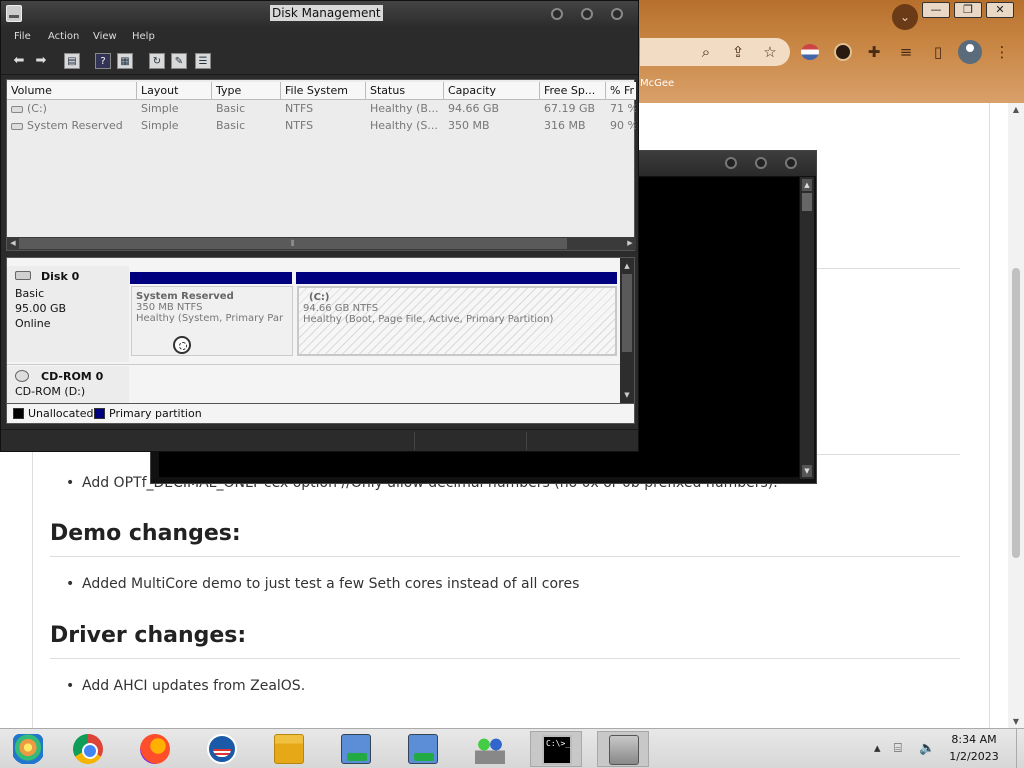 The height and width of the screenshot is (768, 1024). I want to click on taskbar-file-explorer, so click(289, 749).